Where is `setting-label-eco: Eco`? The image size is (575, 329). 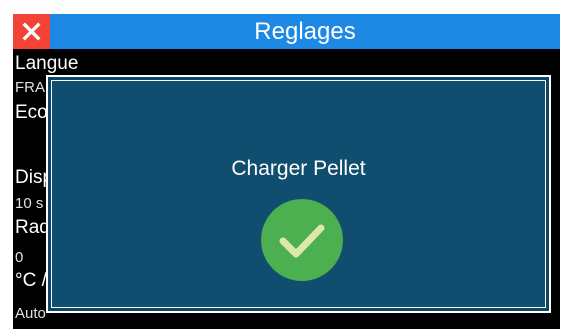 setting-label-eco: Eco is located at coordinates (31, 113).